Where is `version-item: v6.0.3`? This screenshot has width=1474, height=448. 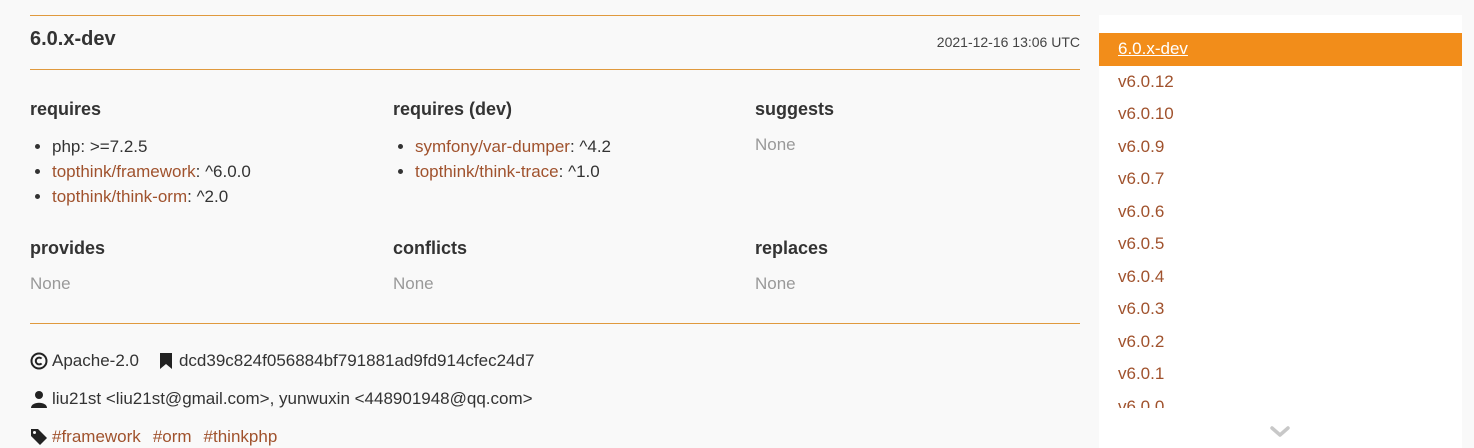 version-item: v6.0.3 is located at coordinates (1280, 309).